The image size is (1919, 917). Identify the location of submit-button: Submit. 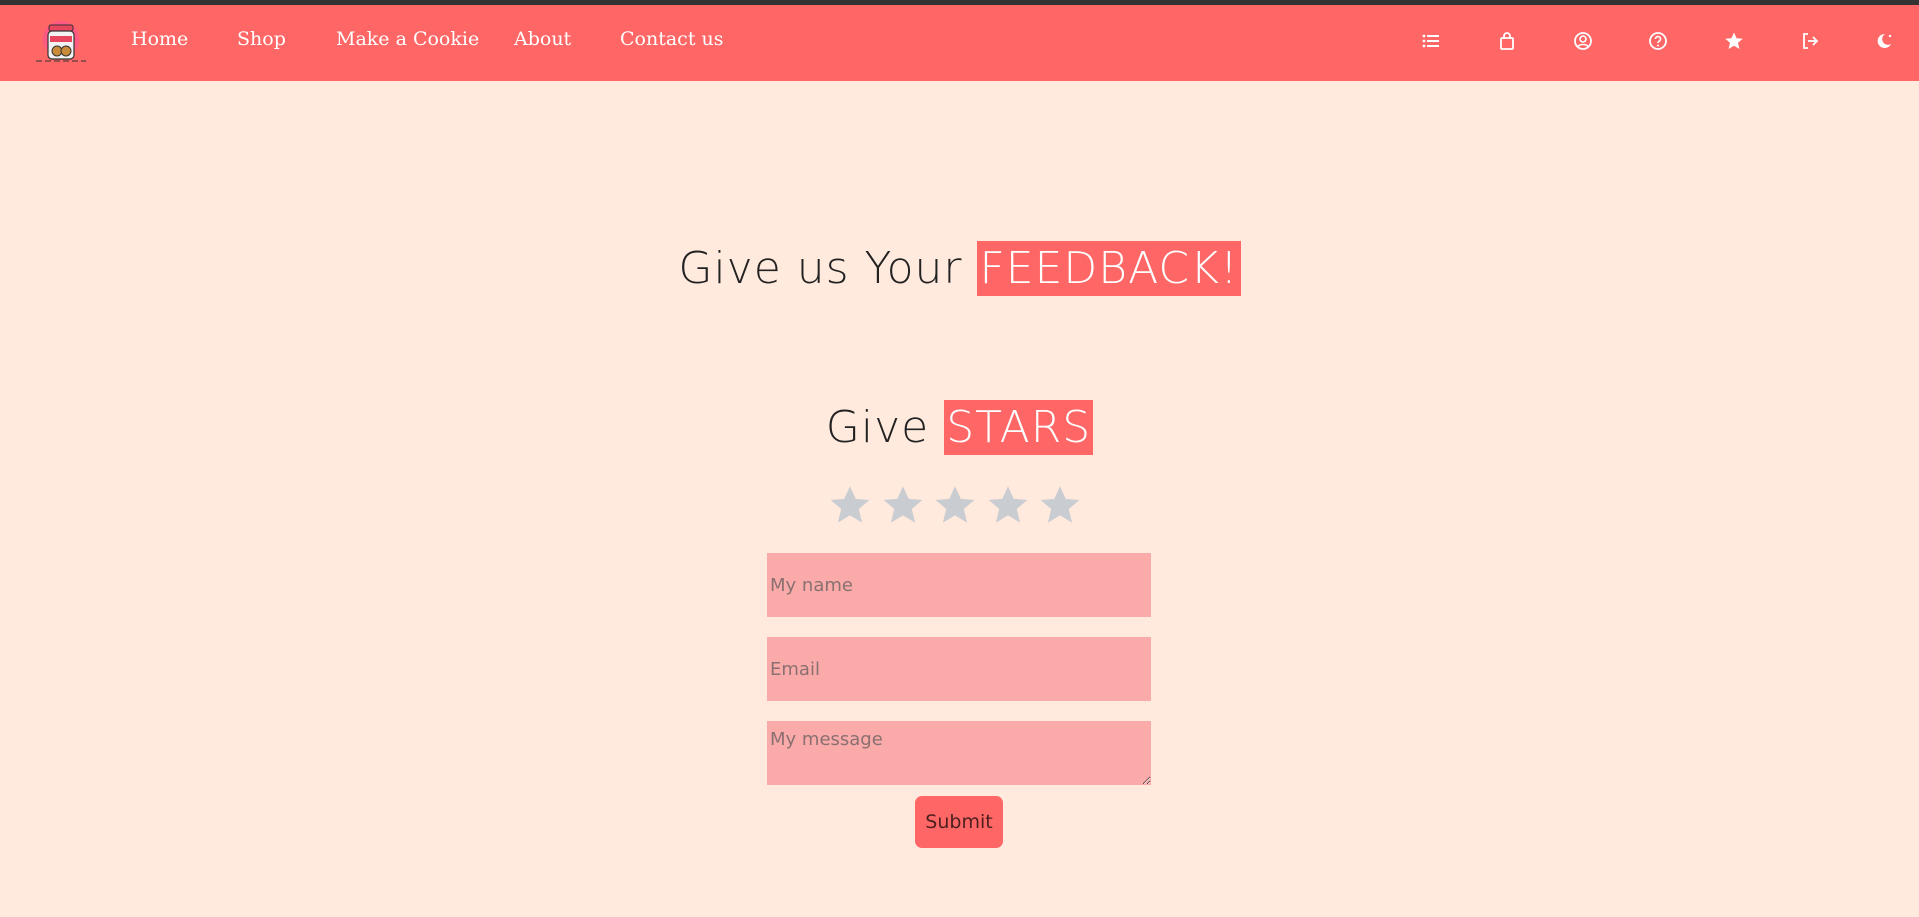
(959, 822).